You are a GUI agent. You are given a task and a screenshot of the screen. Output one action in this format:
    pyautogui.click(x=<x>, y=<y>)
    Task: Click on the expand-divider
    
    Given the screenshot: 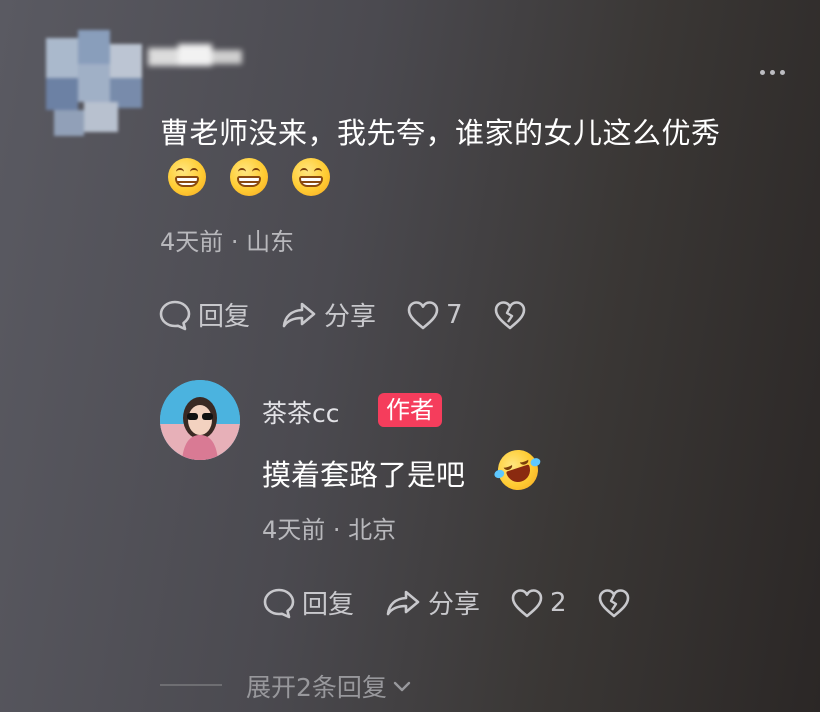 What is the action you would take?
    pyautogui.click(x=191, y=685)
    